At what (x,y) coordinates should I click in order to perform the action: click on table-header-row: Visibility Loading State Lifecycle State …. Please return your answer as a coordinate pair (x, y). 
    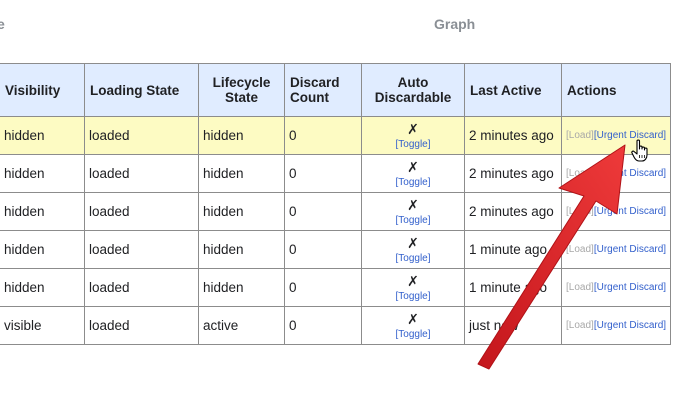
    Looking at the image, I should click on (336, 90).